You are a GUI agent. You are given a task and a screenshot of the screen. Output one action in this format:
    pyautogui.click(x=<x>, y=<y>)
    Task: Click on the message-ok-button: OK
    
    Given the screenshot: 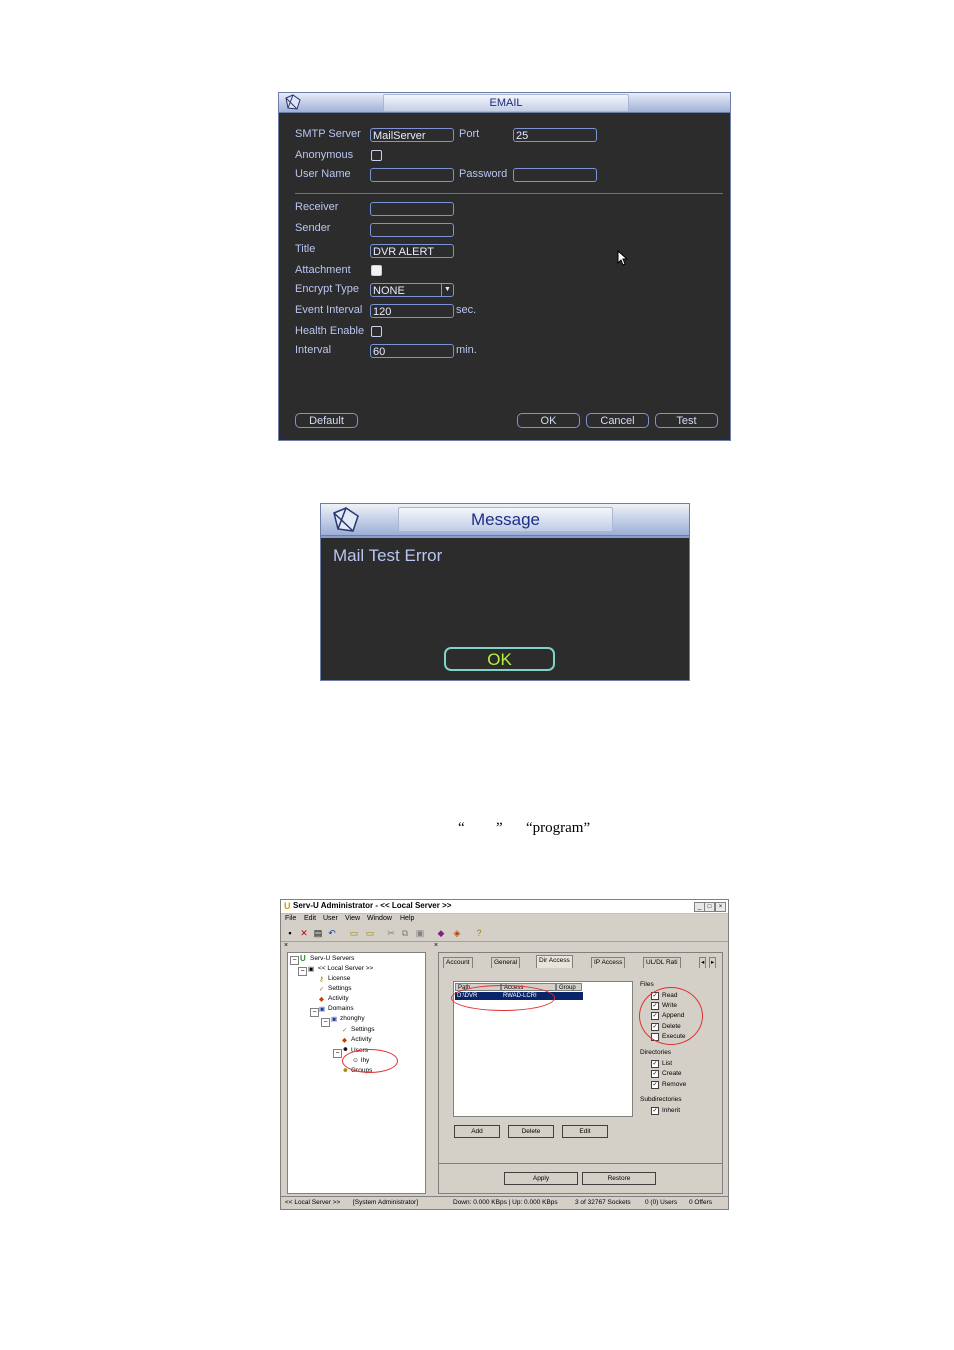 What is the action you would take?
    pyautogui.click(x=499, y=659)
    